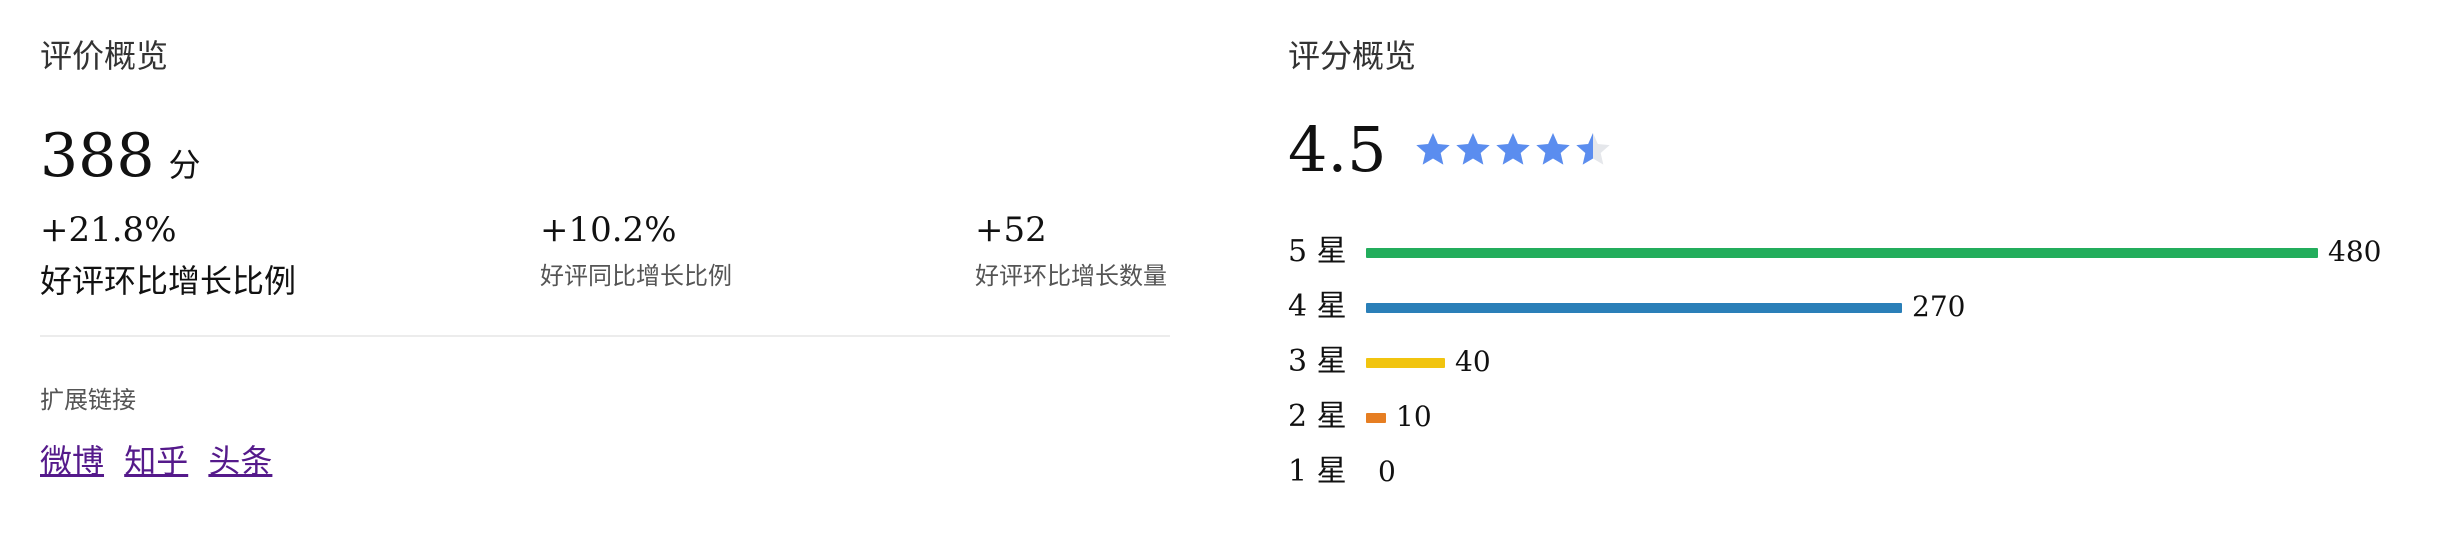 This screenshot has width=2448, height=550. Describe the element at coordinates (1352, 56) in the screenshot. I see `rating-overview-title: 评分概览` at that location.